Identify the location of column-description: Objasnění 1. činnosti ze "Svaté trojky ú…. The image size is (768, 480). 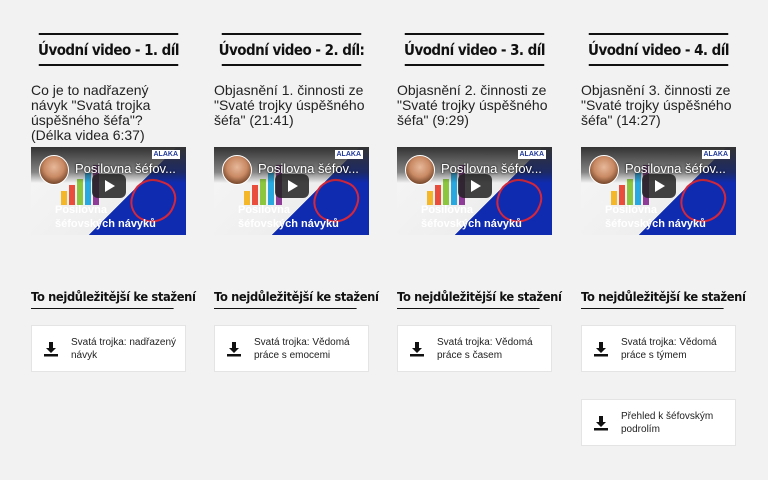
(289, 105).